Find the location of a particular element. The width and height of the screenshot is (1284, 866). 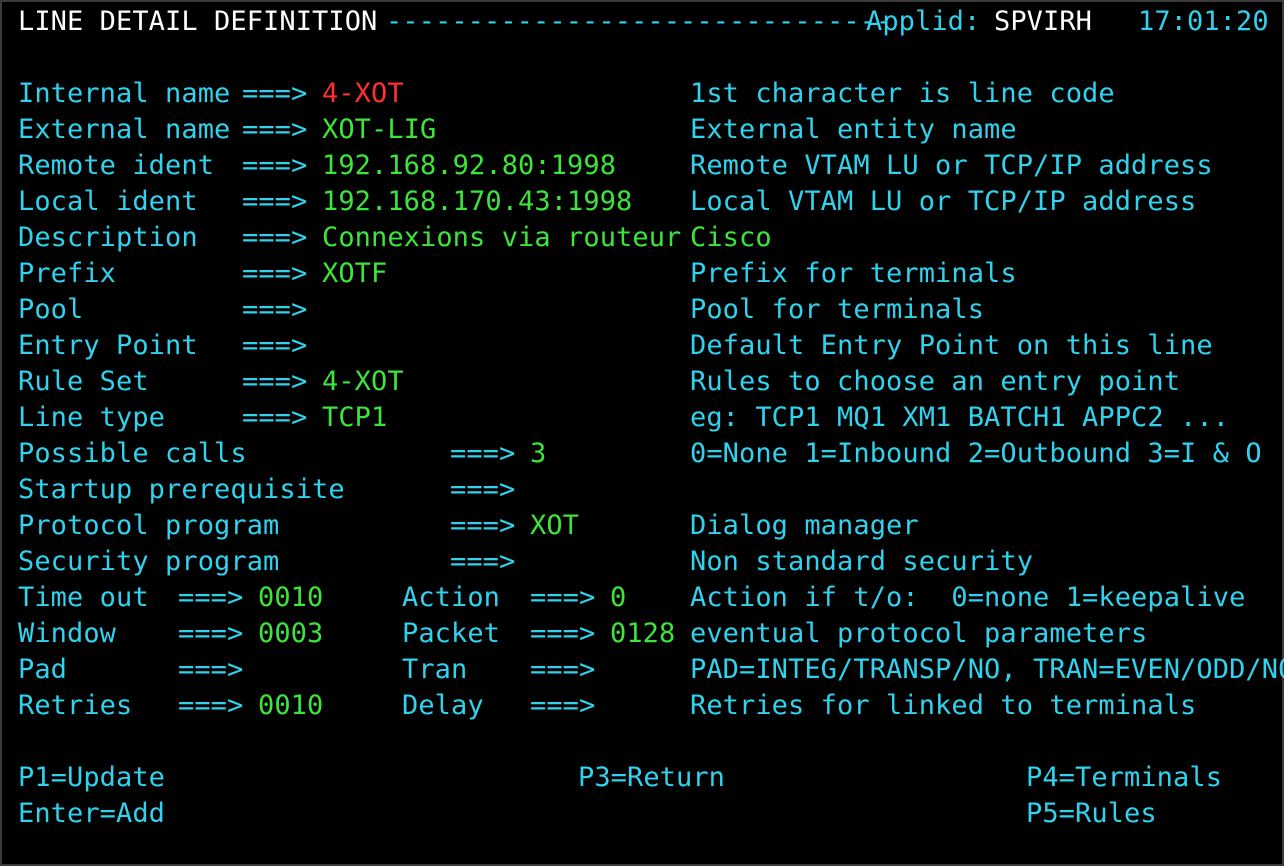

description-label: Description is located at coordinates (108, 237).